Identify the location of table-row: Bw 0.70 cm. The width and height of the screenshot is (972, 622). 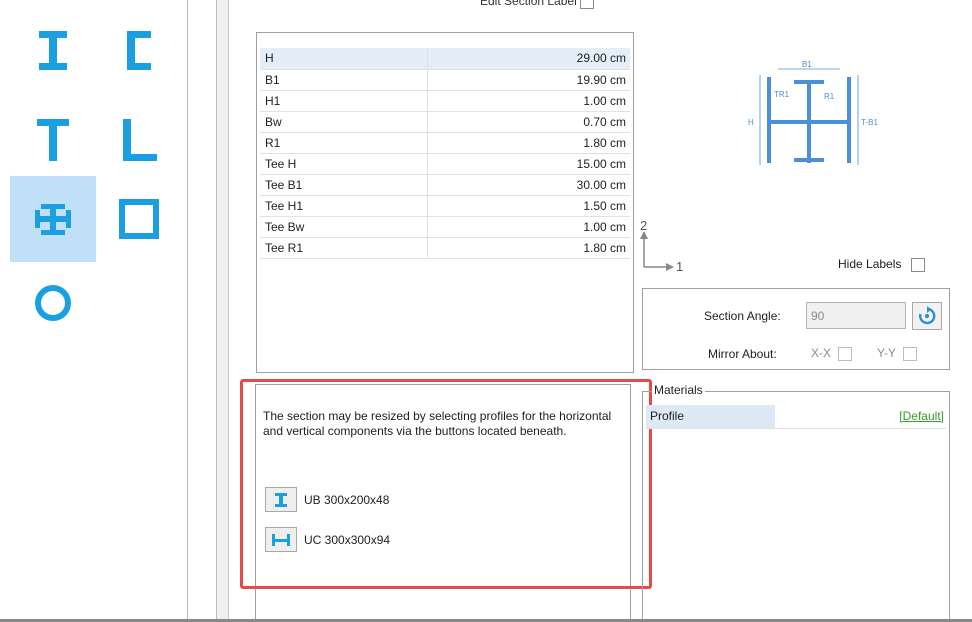
(445, 122).